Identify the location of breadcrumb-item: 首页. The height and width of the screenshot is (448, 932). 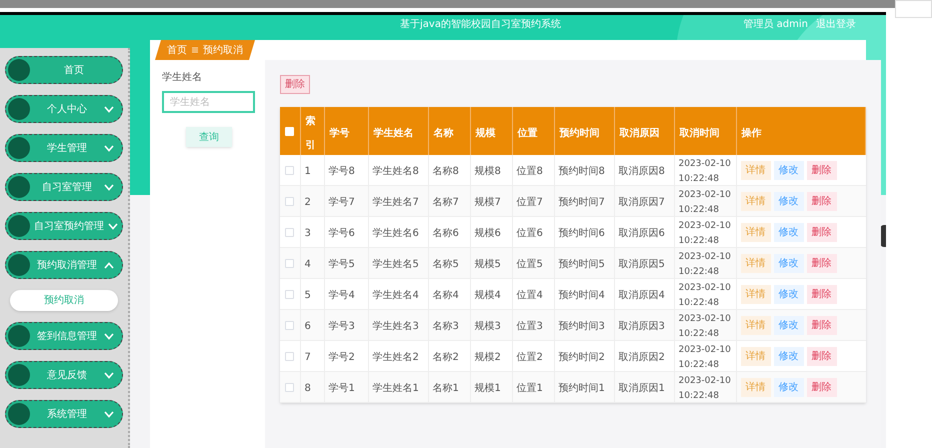
(177, 50).